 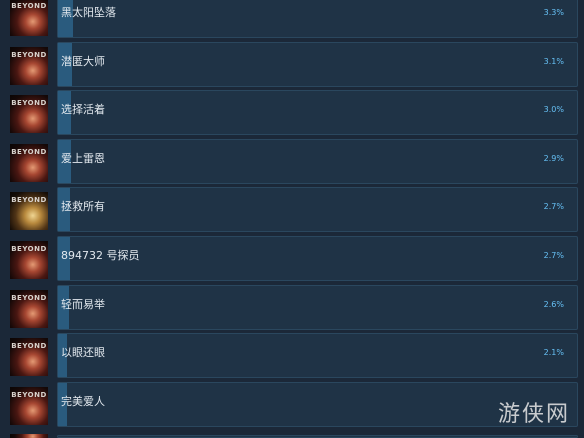 I want to click on achievement-percent: 3.1%, so click(x=553, y=61).